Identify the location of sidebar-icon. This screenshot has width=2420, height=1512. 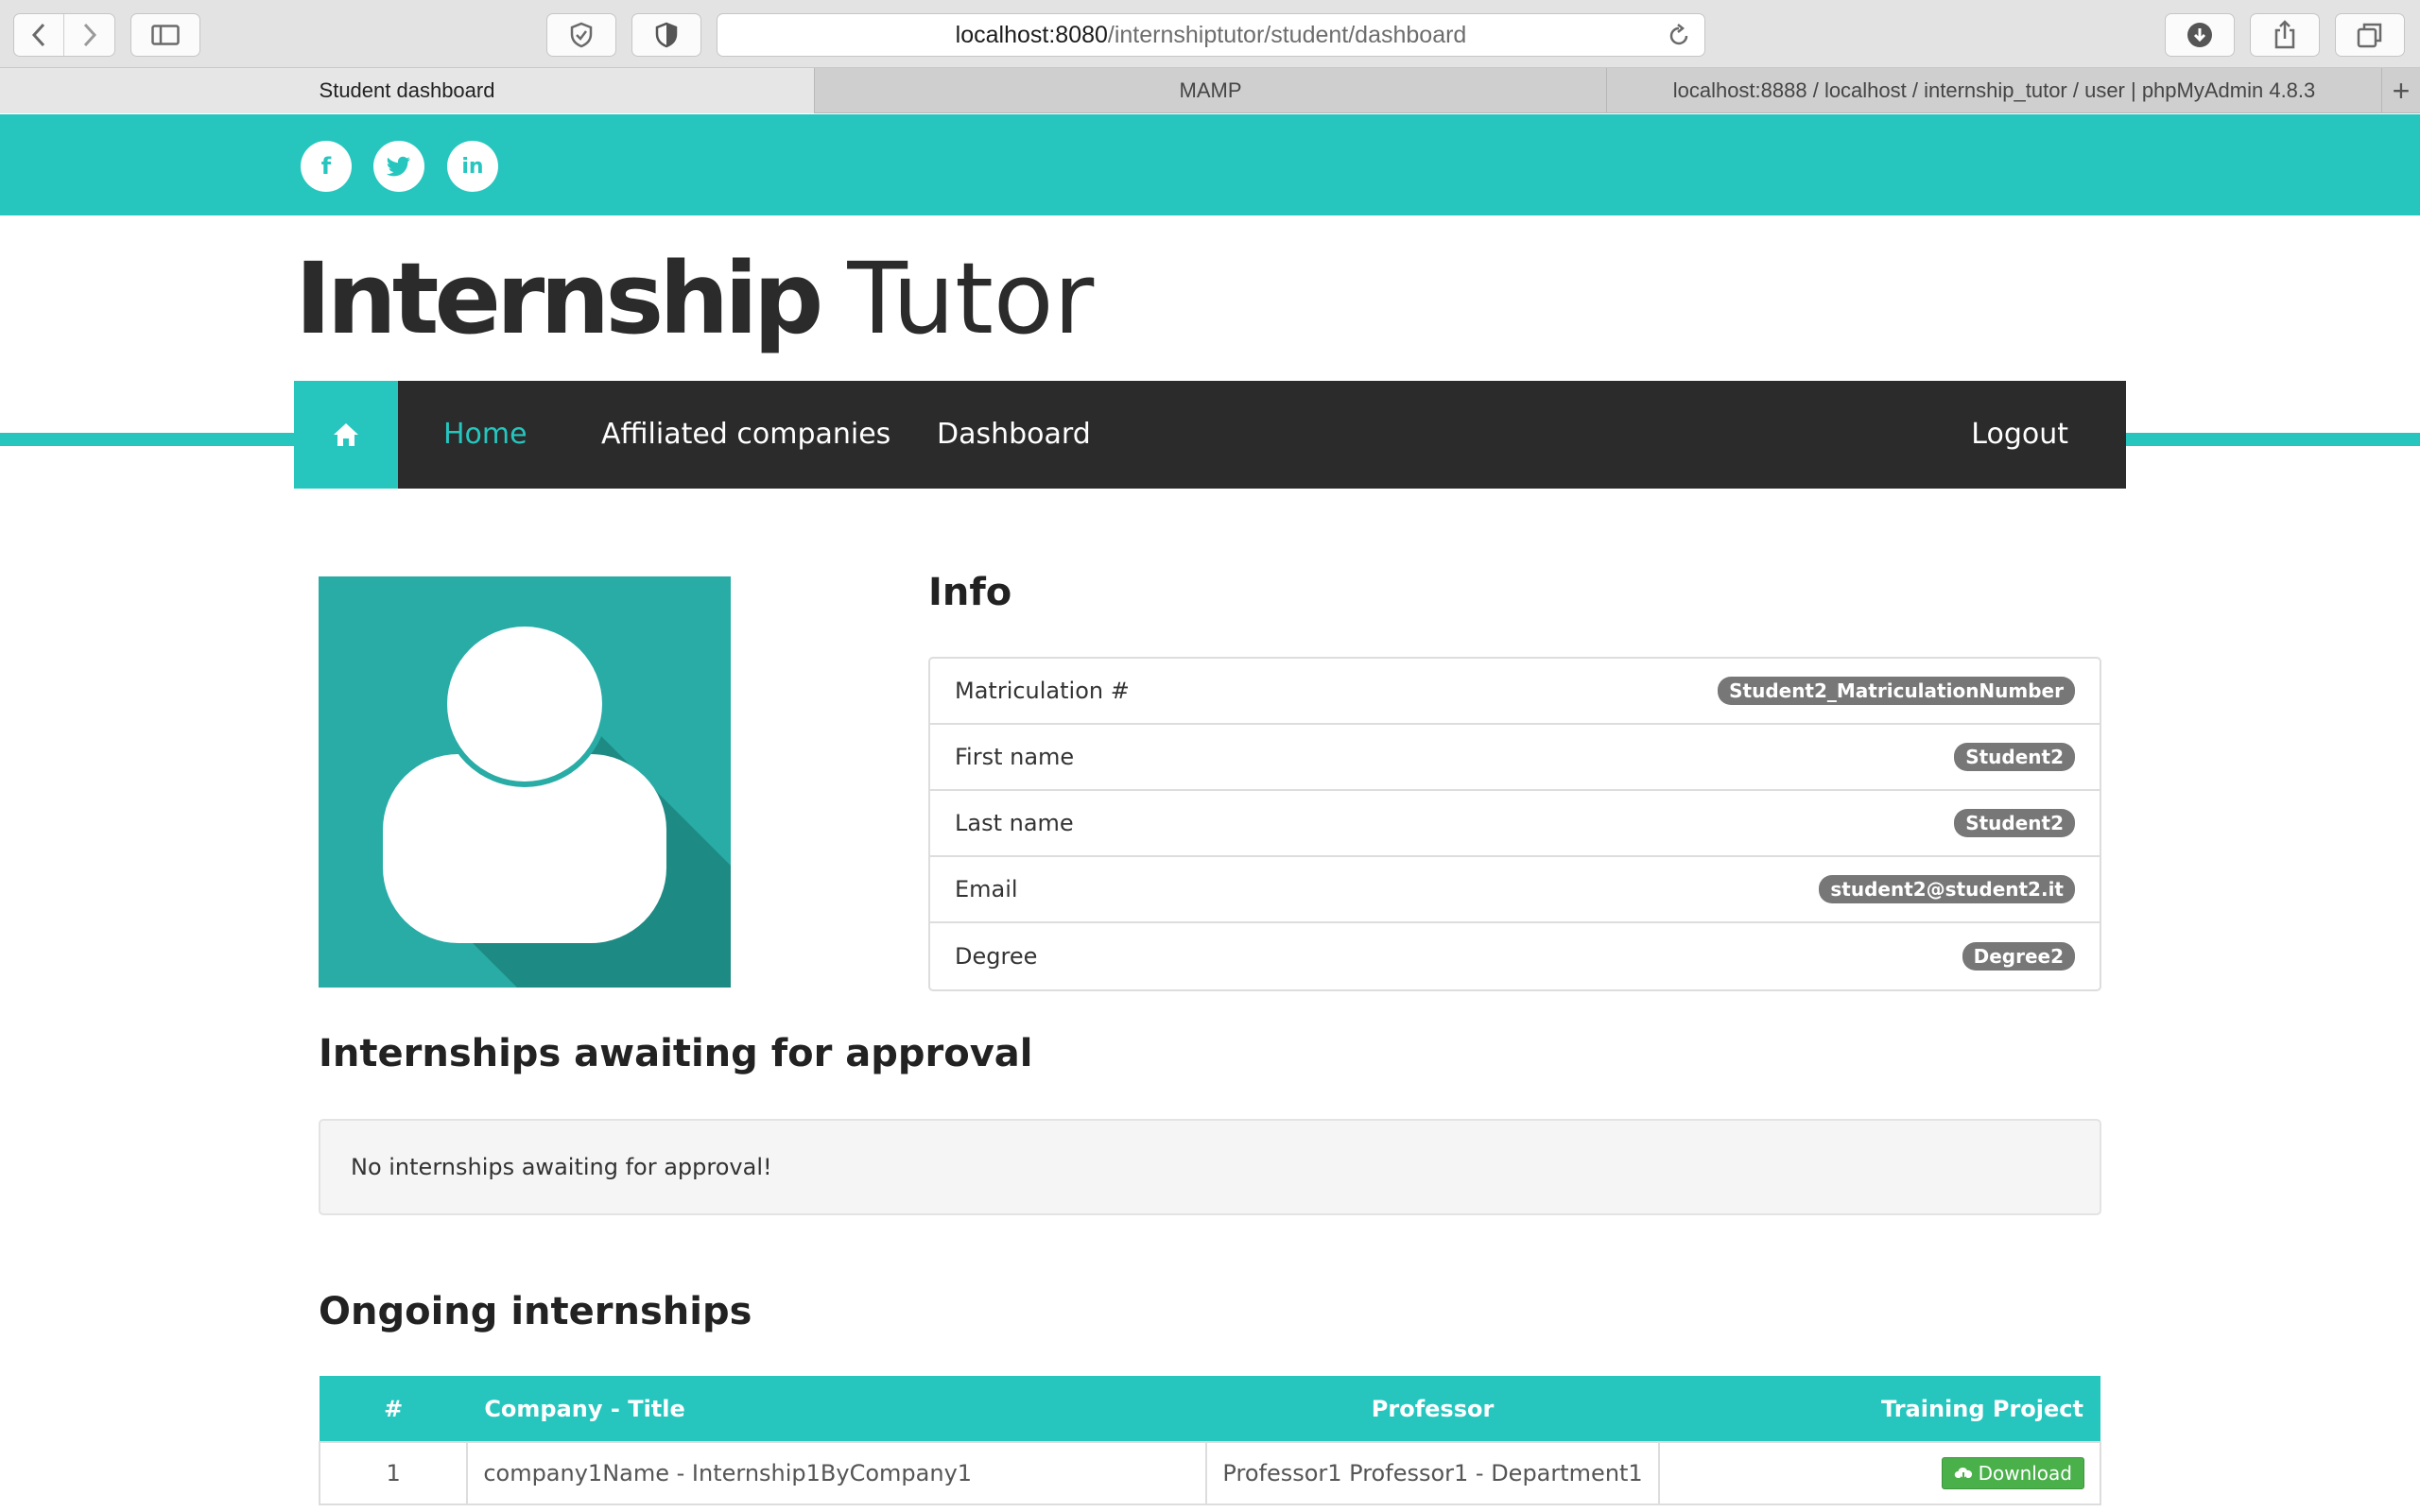
(165, 35).